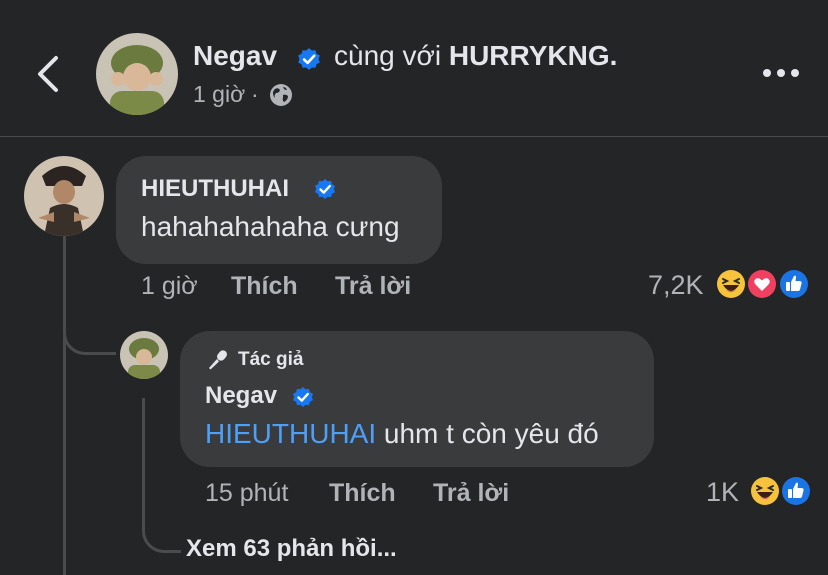  Describe the element at coordinates (215, 189) in the screenshot. I see `commenter-name: HIEUTHUHAI` at that location.